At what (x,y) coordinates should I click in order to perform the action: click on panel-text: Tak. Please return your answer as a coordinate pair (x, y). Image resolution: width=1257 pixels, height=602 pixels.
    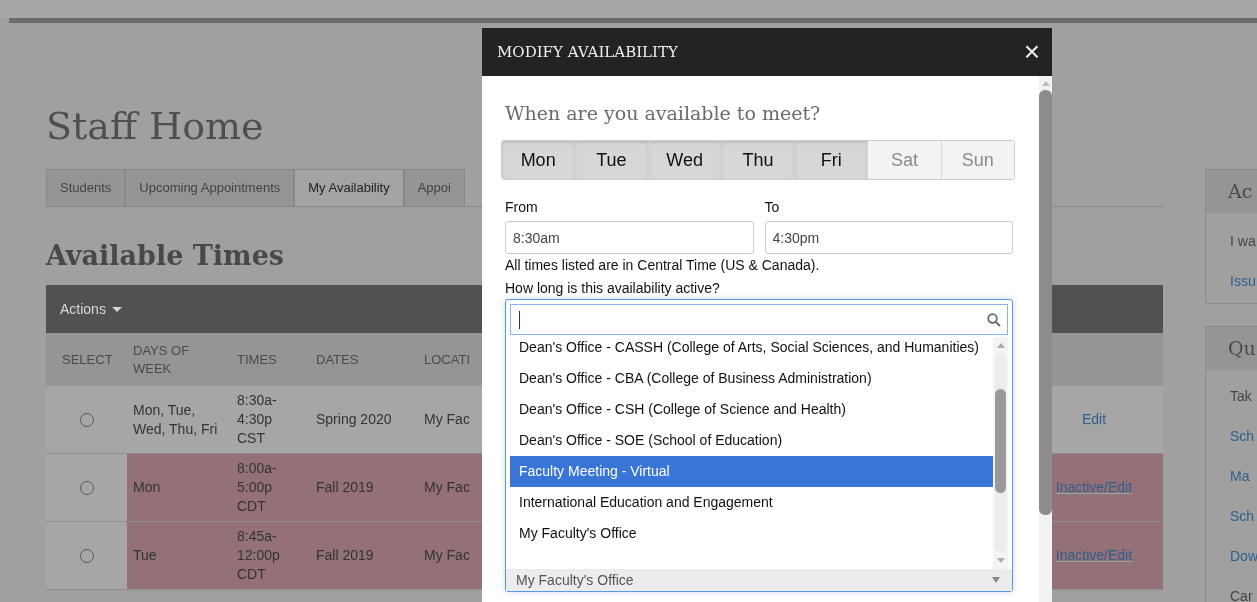
    Looking at the image, I should click on (1241, 396).